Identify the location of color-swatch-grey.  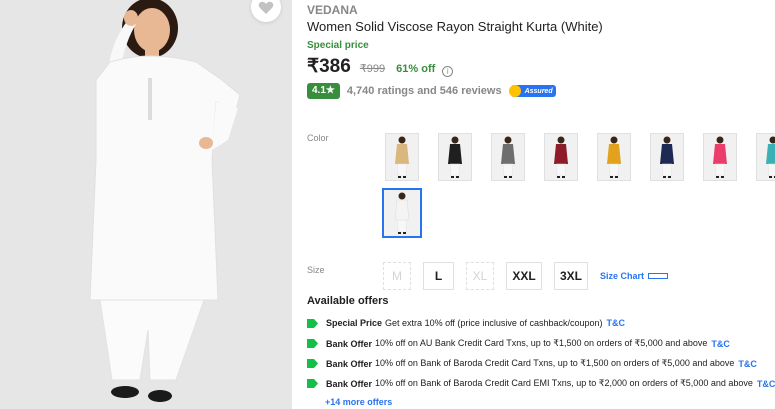
(508, 157).